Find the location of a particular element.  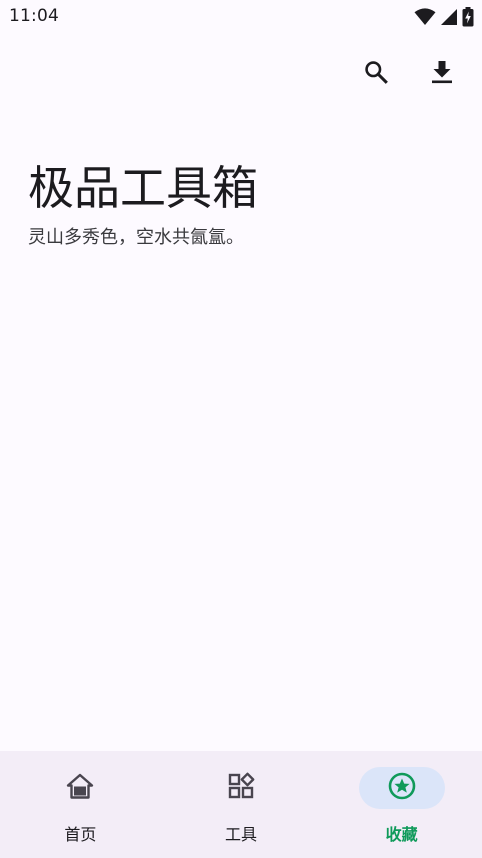

top-actions is located at coordinates (409, 74).